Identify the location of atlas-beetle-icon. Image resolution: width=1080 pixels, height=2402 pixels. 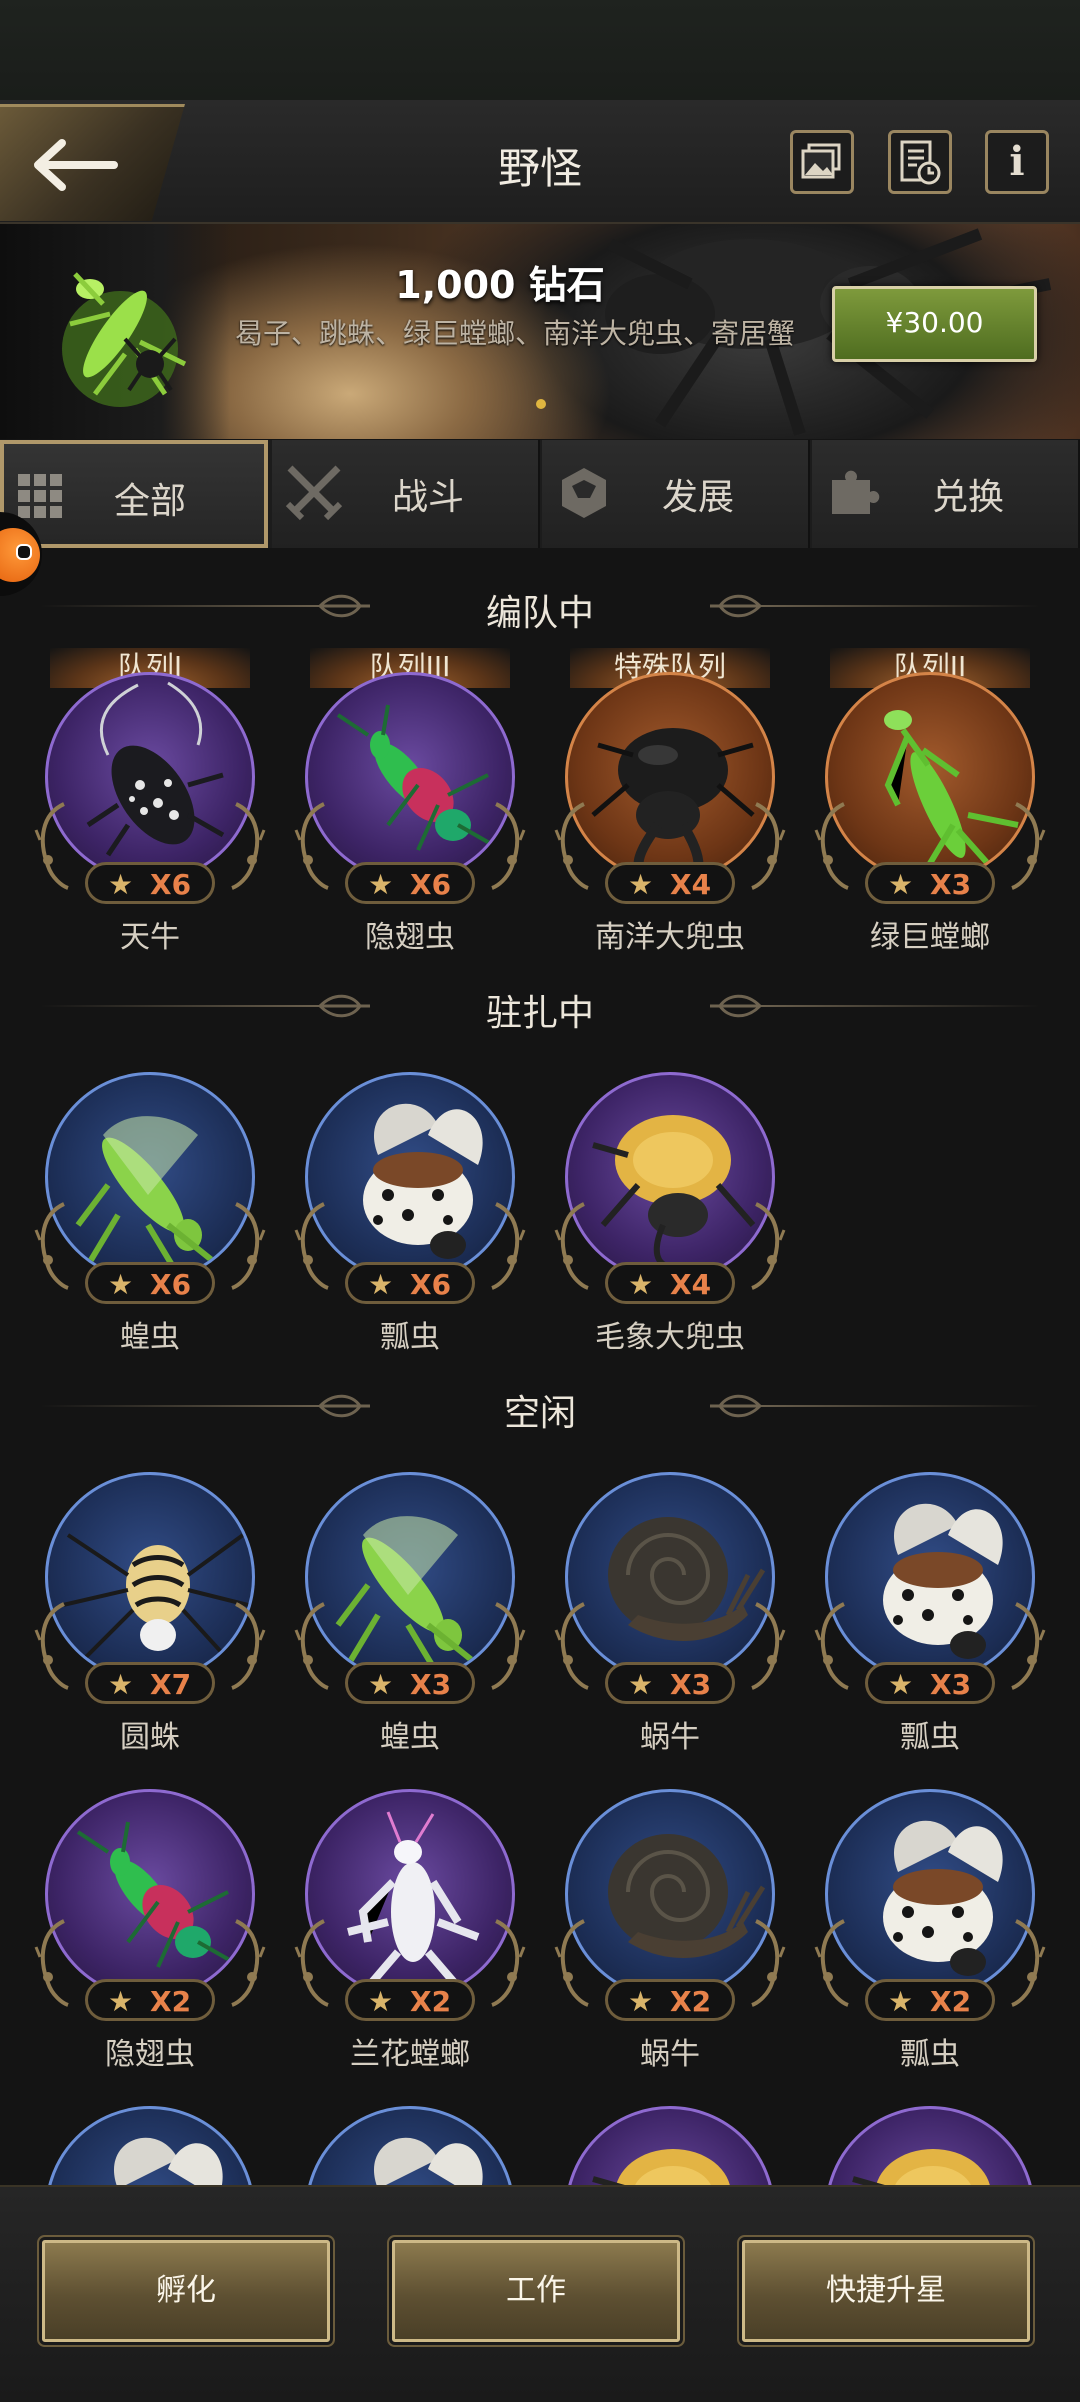
(673, 803).